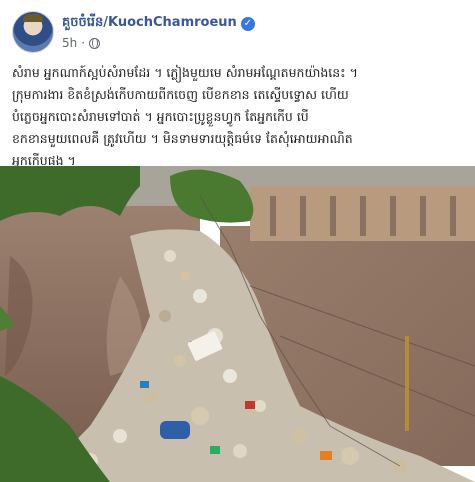 The image size is (475, 482). I want to click on timestamp-row: 5h ·, so click(158, 43).